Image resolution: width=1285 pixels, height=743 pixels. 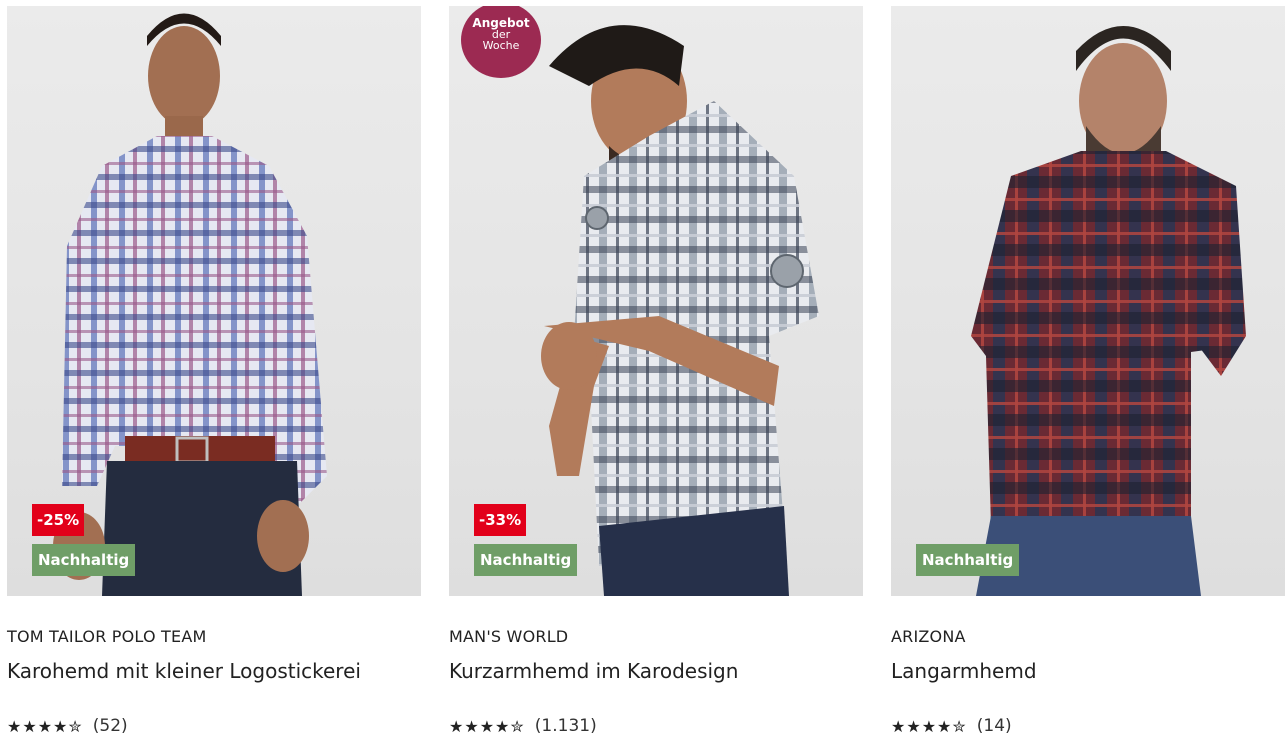 I want to click on review-count: (14), so click(x=994, y=726).